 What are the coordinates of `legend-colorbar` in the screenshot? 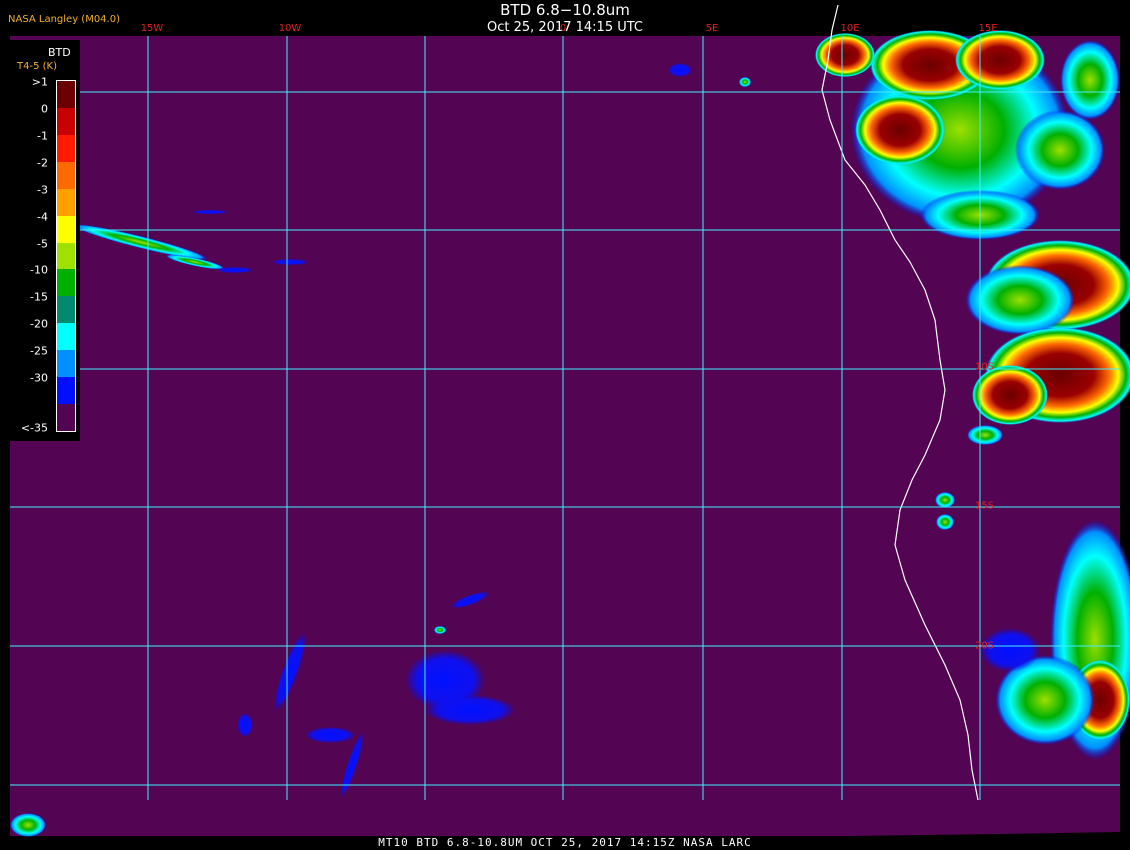 It's located at (66, 256).